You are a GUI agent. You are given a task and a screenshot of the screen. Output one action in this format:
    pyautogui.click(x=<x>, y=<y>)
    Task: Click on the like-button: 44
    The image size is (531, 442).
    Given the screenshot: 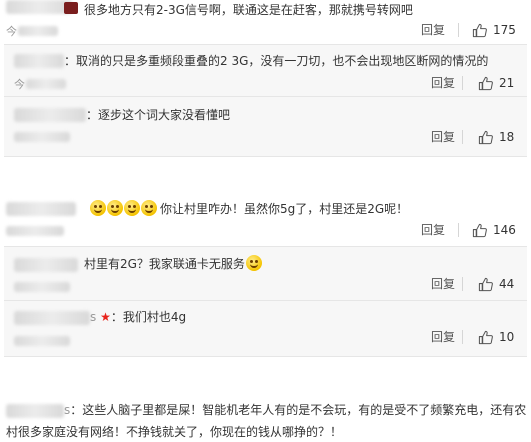 What is the action you would take?
    pyautogui.click(x=496, y=284)
    